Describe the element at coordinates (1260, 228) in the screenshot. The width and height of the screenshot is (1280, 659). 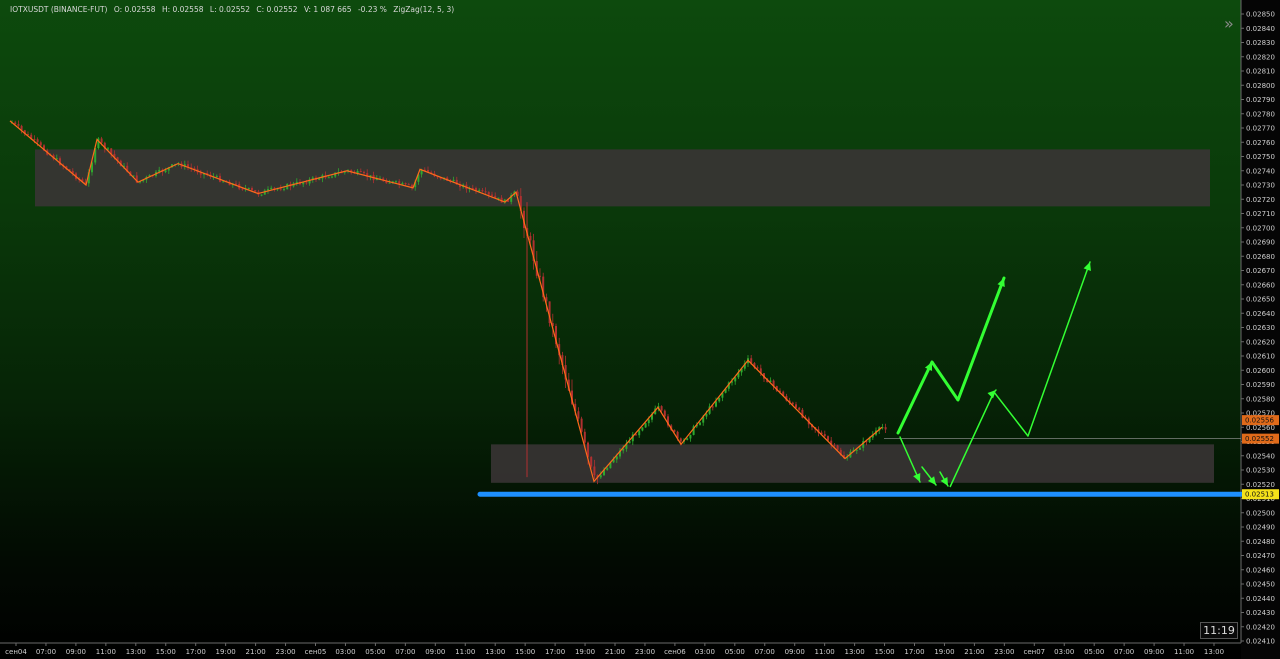
I see `price-tick-label: 0.02700` at that location.